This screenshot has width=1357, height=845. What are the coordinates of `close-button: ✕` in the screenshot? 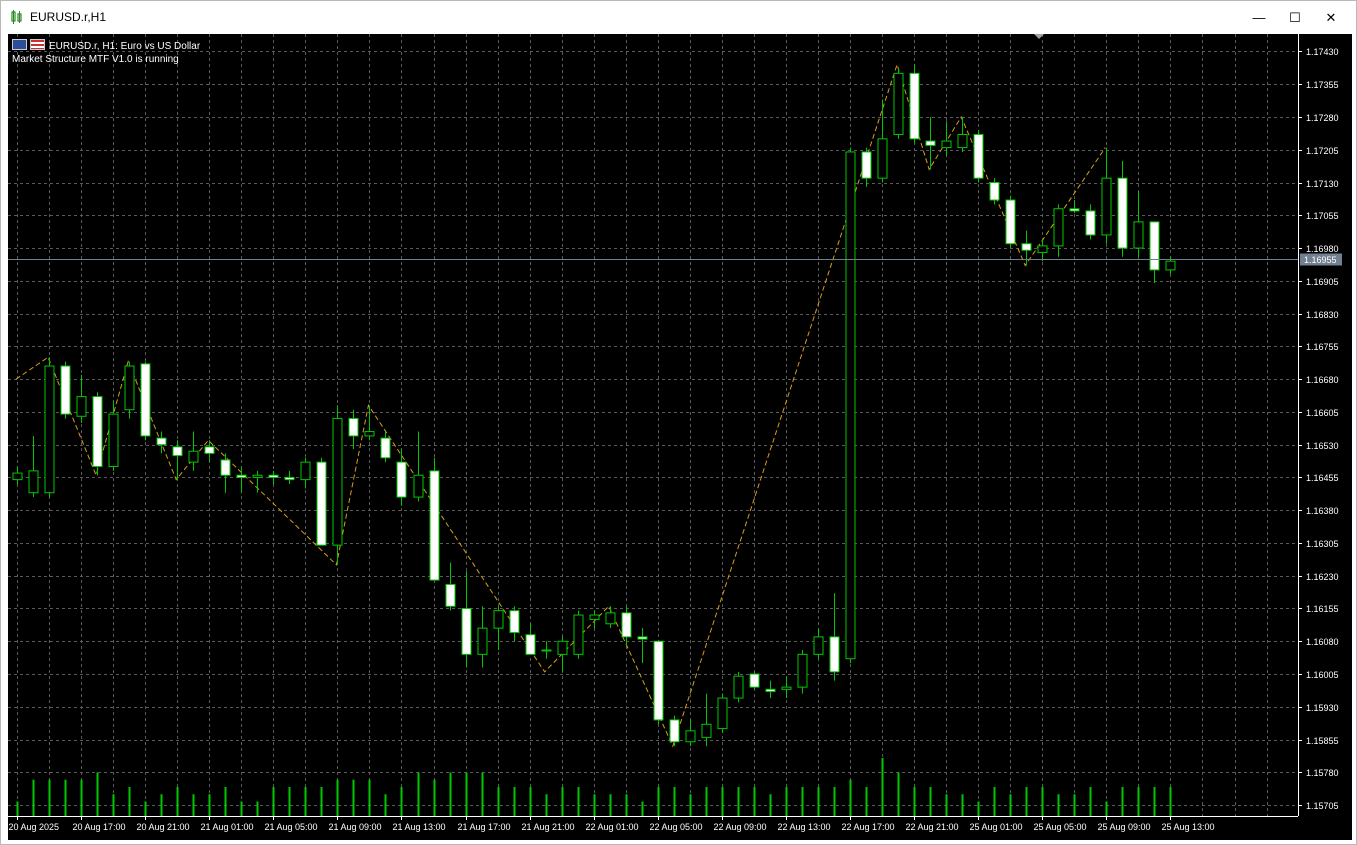 It's located at (1331, 17).